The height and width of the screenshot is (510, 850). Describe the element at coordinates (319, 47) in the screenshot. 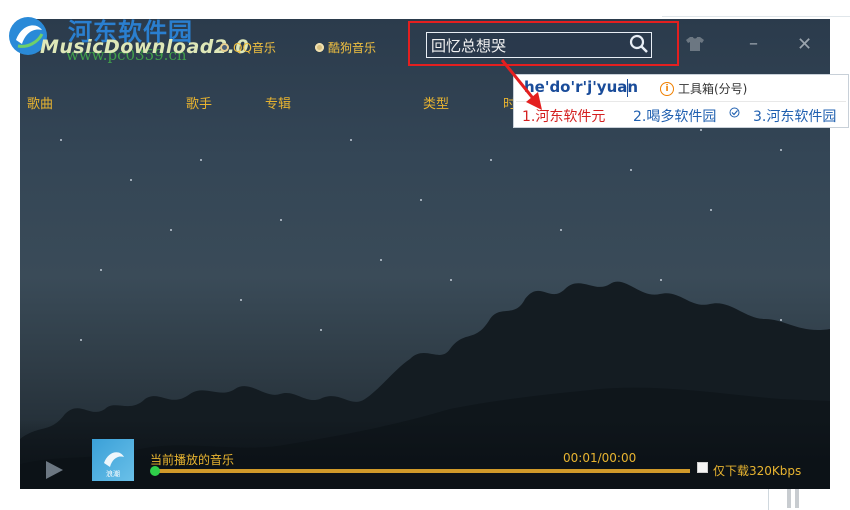

I see `radio-unselected-icon` at that location.